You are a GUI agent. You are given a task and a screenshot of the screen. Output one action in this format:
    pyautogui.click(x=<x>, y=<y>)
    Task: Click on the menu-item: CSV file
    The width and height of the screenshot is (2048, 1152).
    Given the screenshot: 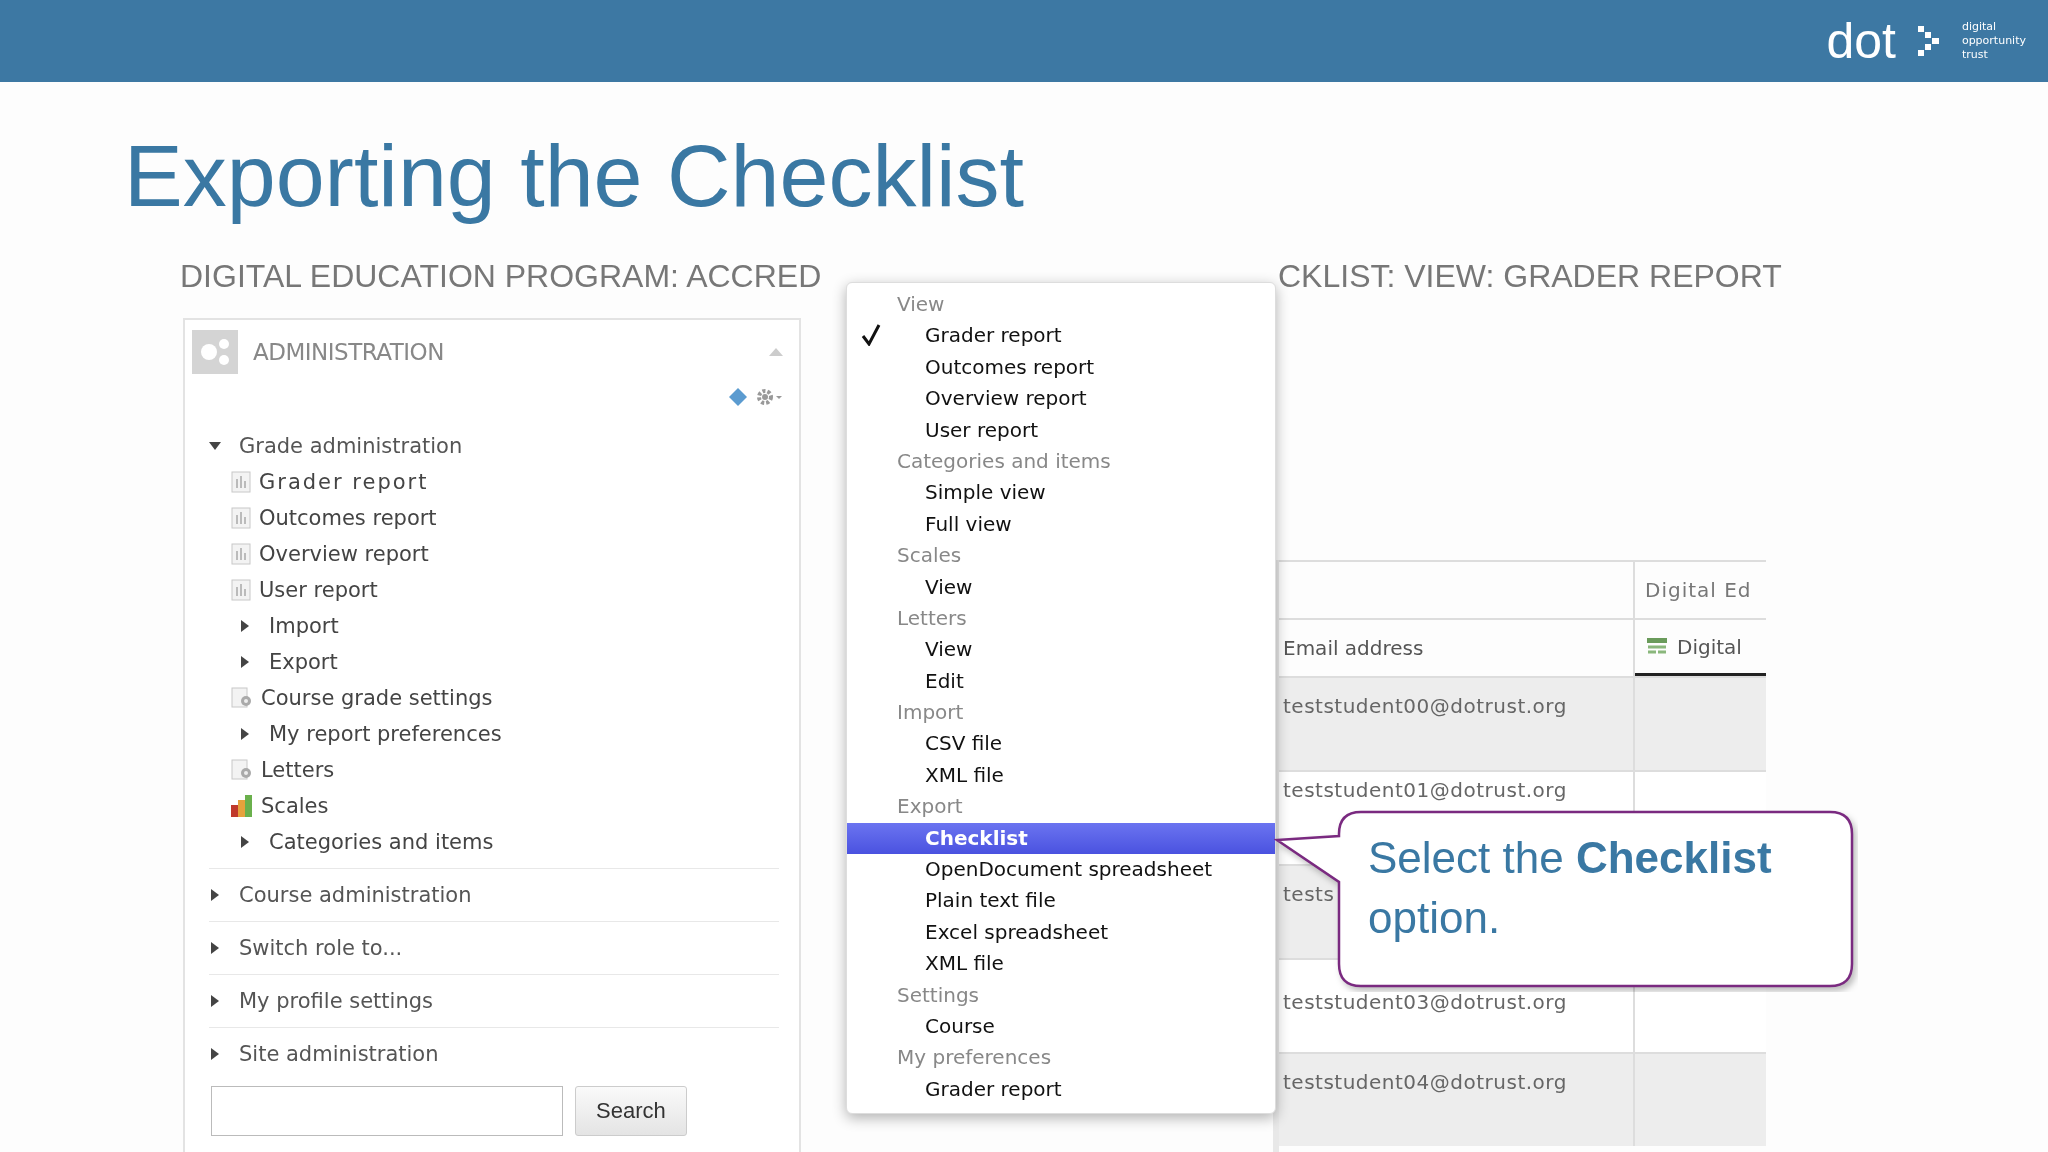 What is the action you would take?
    pyautogui.click(x=1061, y=744)
    